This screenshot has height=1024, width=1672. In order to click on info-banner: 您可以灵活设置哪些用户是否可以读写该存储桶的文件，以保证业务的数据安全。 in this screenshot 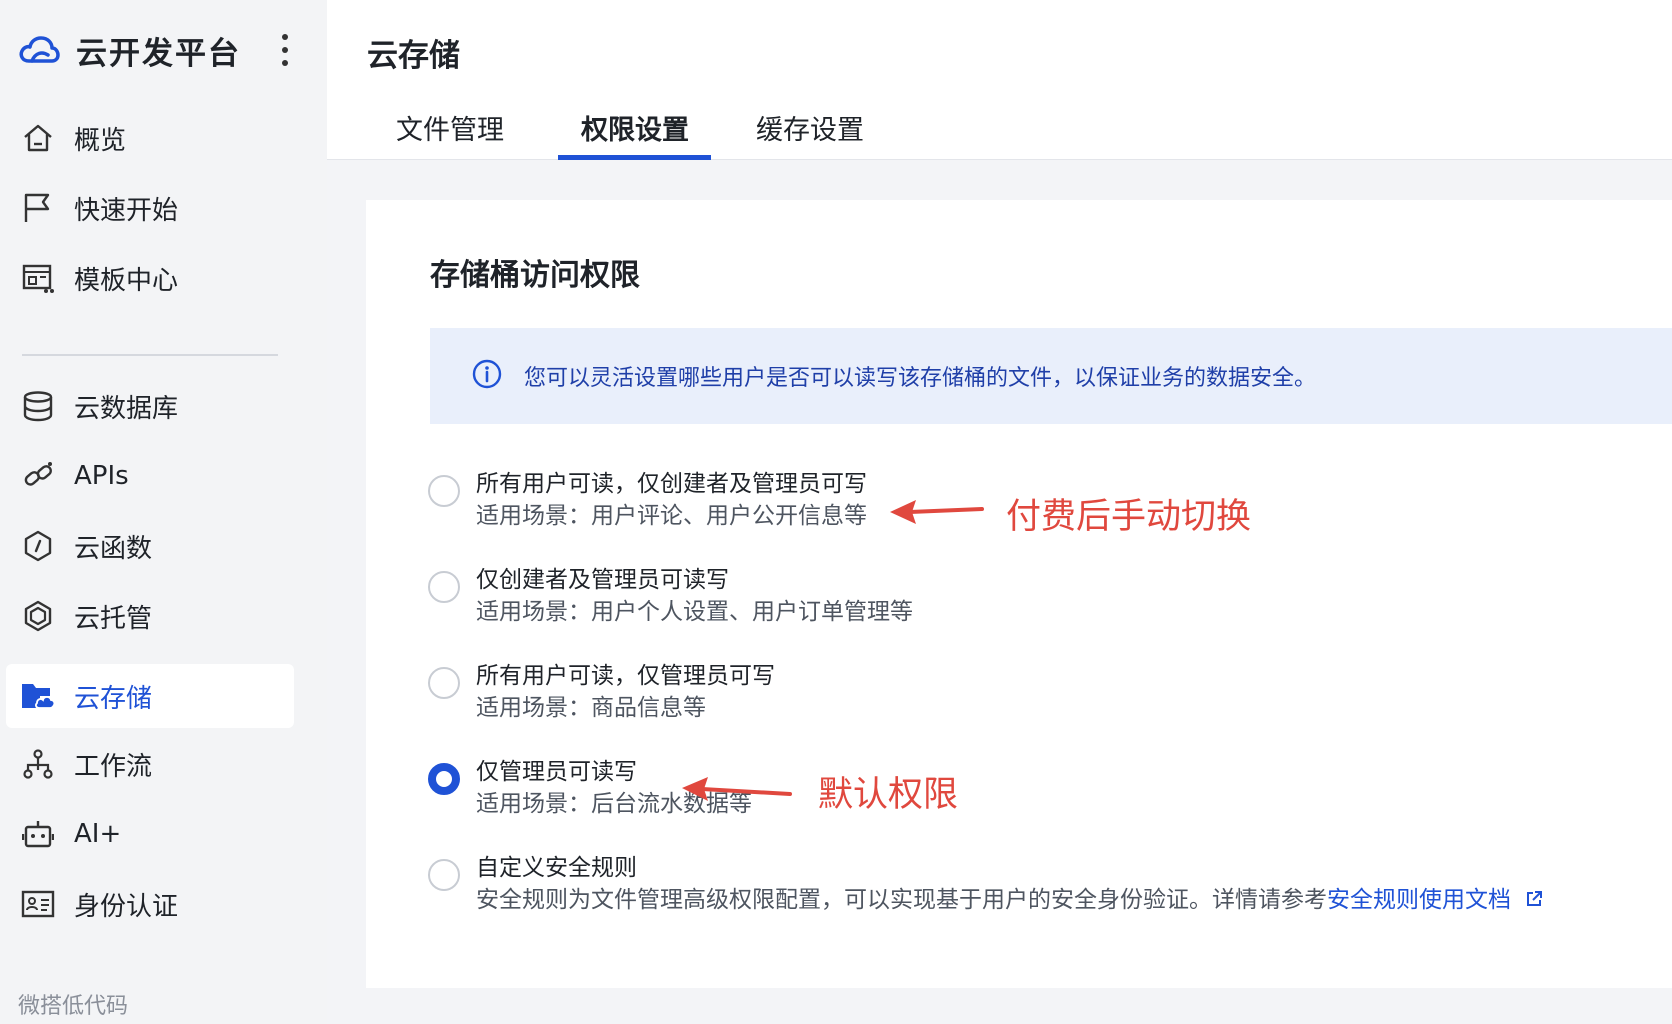, I will do `click(1051, 376)`.